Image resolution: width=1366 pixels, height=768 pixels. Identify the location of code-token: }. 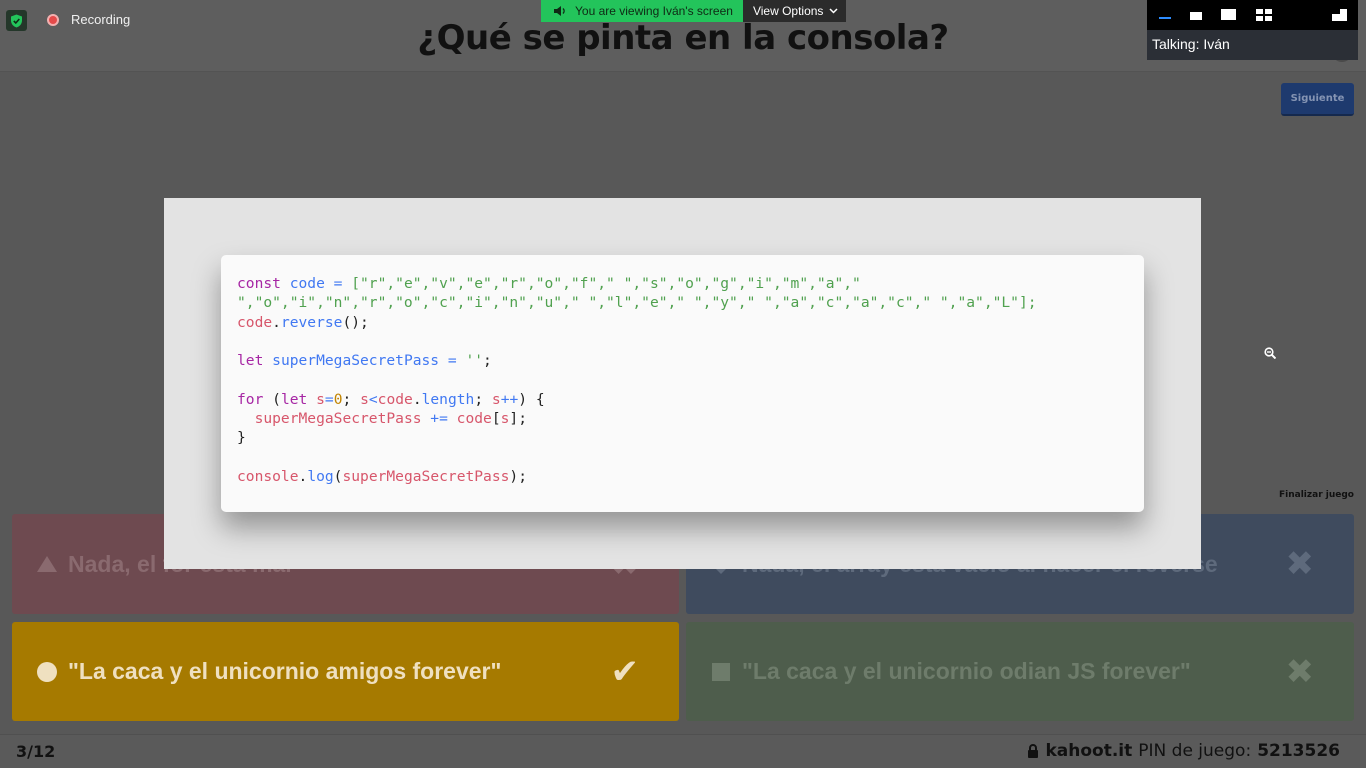
(241, 438).